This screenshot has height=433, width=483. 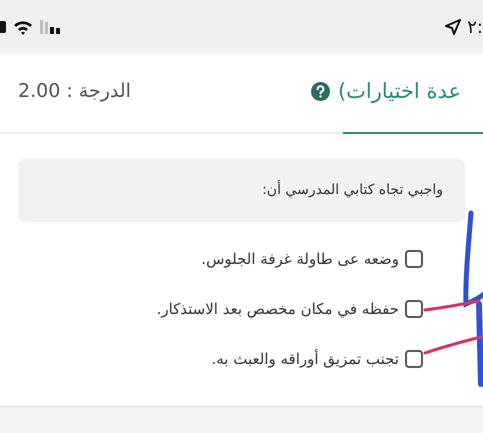 I want to click on score-label: الدرجة : 2.00, so click(x=74, y=91).